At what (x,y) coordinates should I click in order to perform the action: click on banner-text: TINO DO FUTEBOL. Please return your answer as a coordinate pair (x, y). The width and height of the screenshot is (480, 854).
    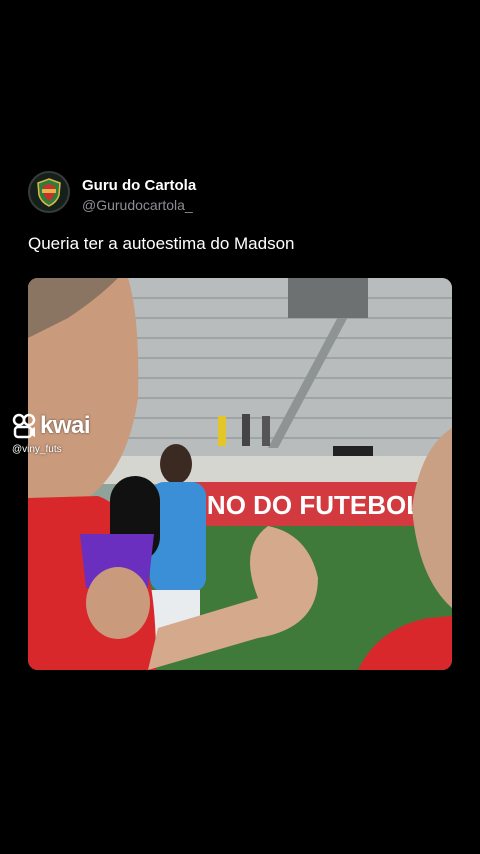
    Looking at the image, I should click on (303, 505).